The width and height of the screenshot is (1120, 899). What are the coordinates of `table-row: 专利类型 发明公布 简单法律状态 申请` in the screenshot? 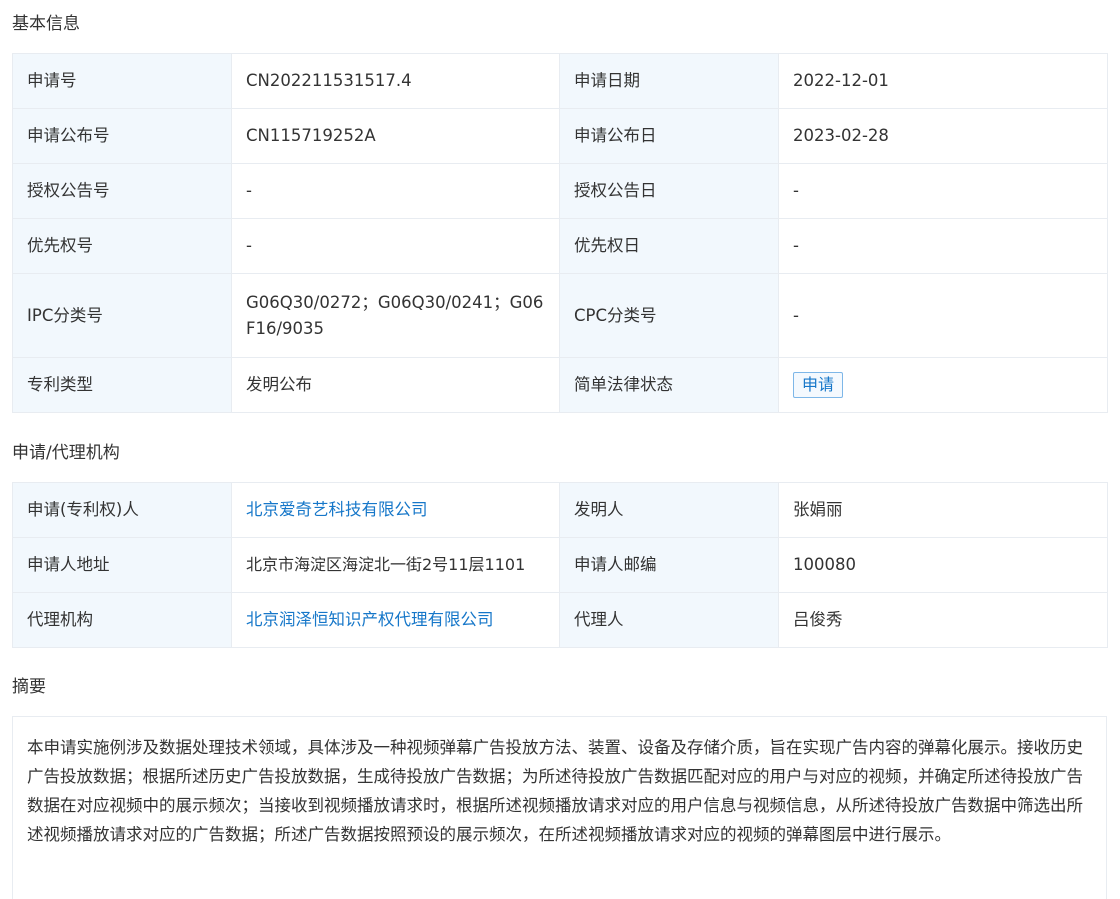 It's located at (560, 385).